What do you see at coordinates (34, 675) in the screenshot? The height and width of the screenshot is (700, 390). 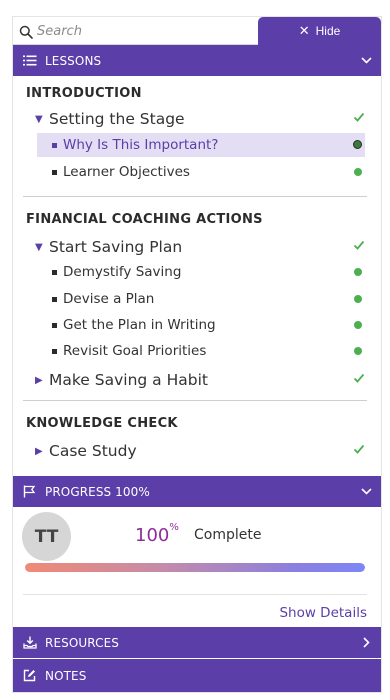 I see `edit-note-icon` at bounding box center [34, 675].